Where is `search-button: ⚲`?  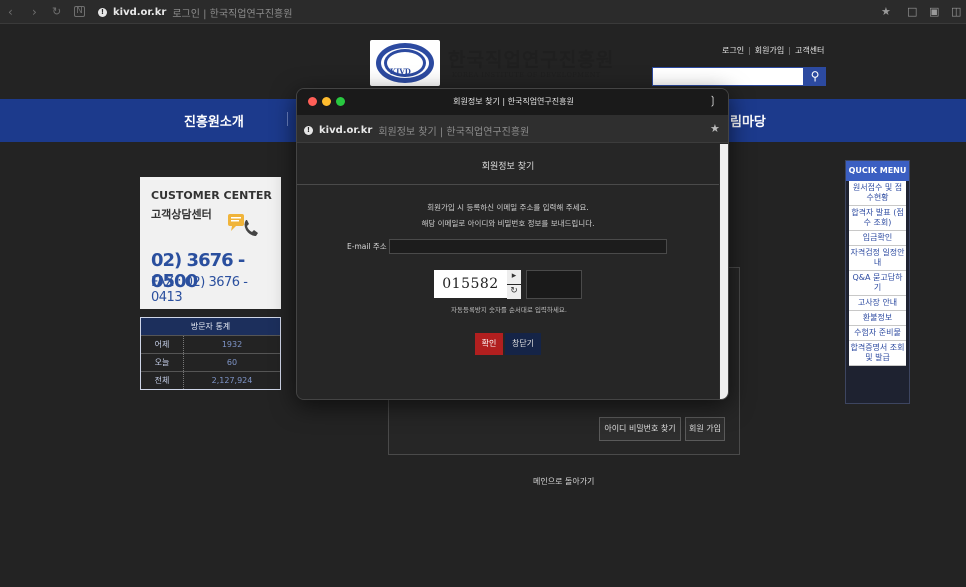
search-button: ⚲ is located at coordinates (815, 76).